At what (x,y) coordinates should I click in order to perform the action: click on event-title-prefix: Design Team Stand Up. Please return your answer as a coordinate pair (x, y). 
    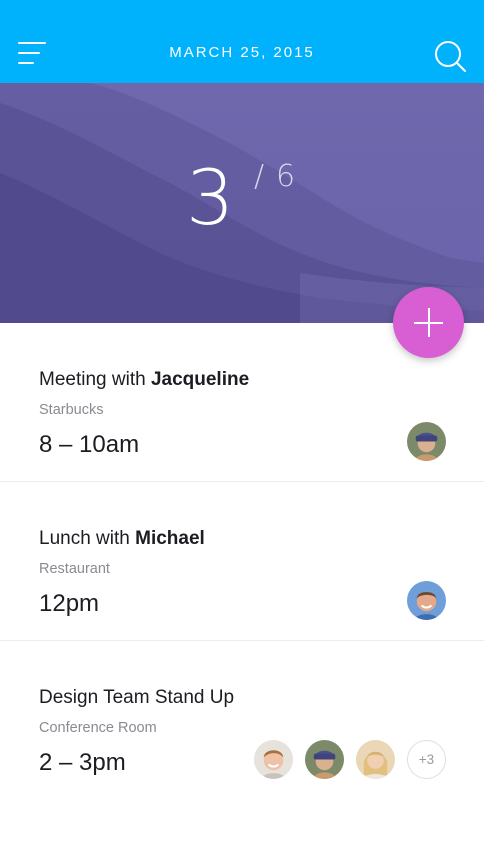
    Looking at the image, I should click on (137, 697).